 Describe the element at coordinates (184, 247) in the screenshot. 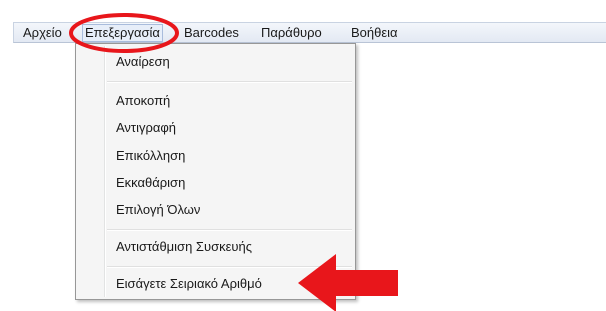

I see `menu-item-device-compensation: Αντιστάθμιση Συσκευής` at that location.